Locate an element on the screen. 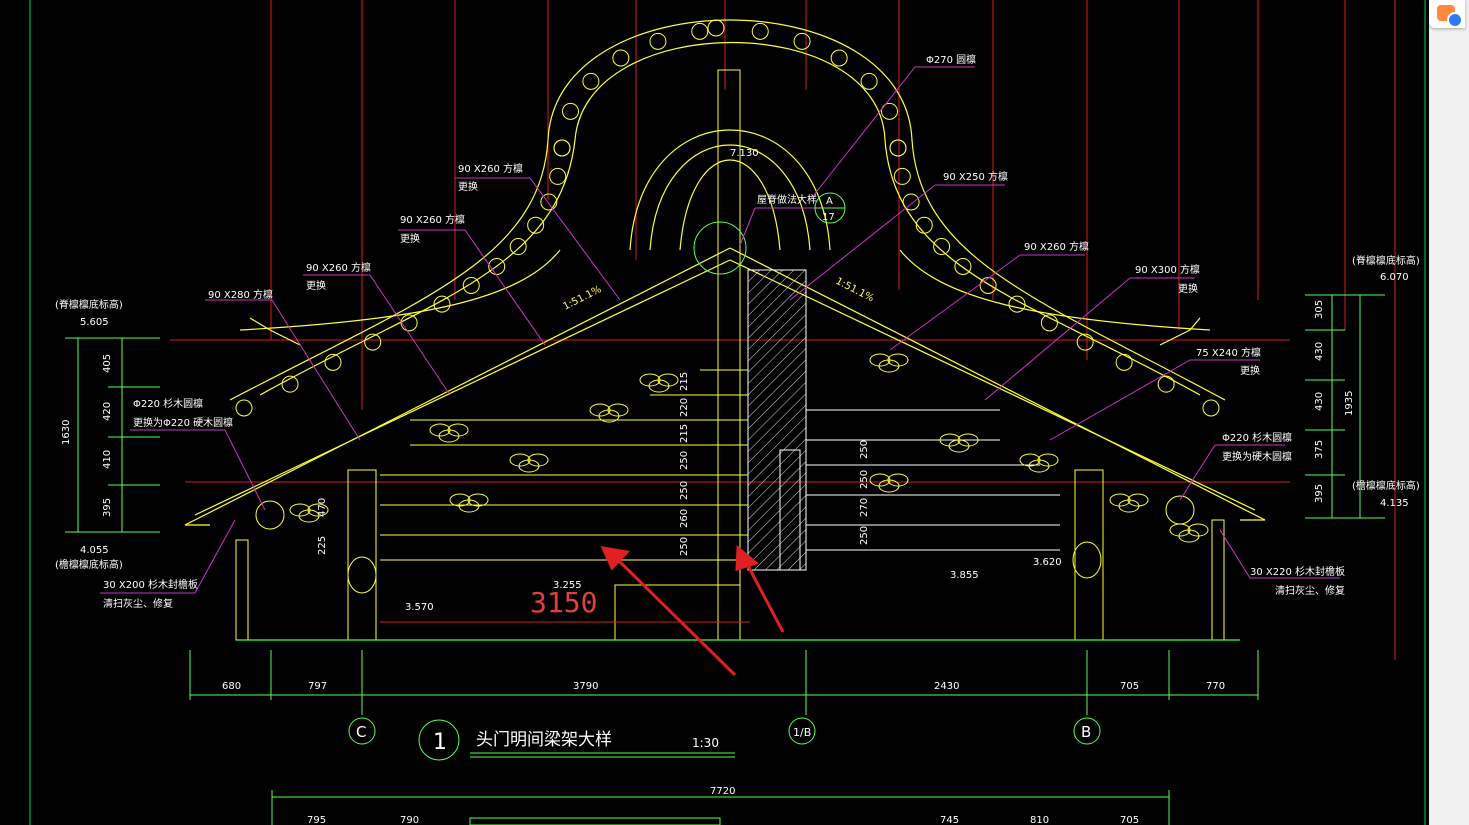  svg-text: 470 is located at coordinates (322, 507).